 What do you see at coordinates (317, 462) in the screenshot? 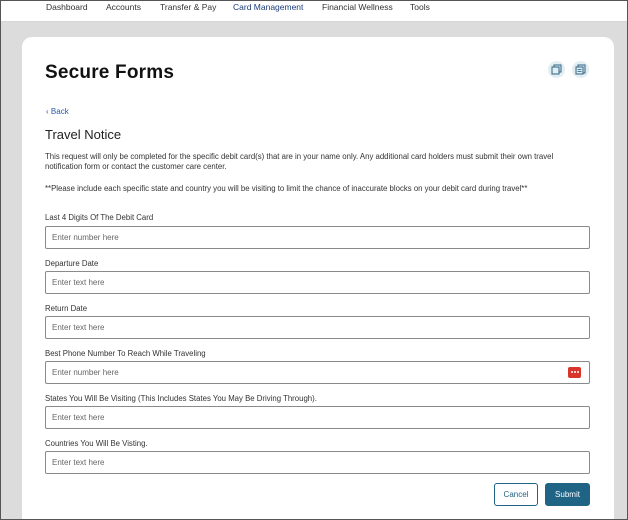
I see `countries-input` at bounding box center [317, 462].